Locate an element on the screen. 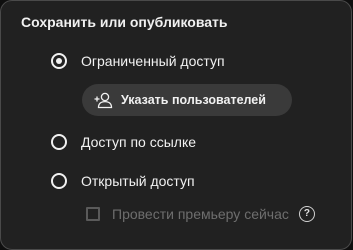 The width and height of the screenshot is (353, 250). premiere-checkbox is located at coordinates (93, 214).